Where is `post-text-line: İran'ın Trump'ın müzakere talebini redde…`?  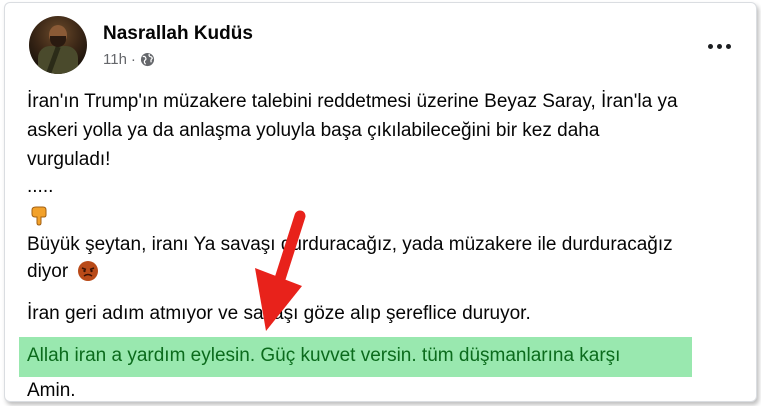
post-text-line: İran'ın Trump'ın müzakere talebini redde… is located at coordinates (352, 101).